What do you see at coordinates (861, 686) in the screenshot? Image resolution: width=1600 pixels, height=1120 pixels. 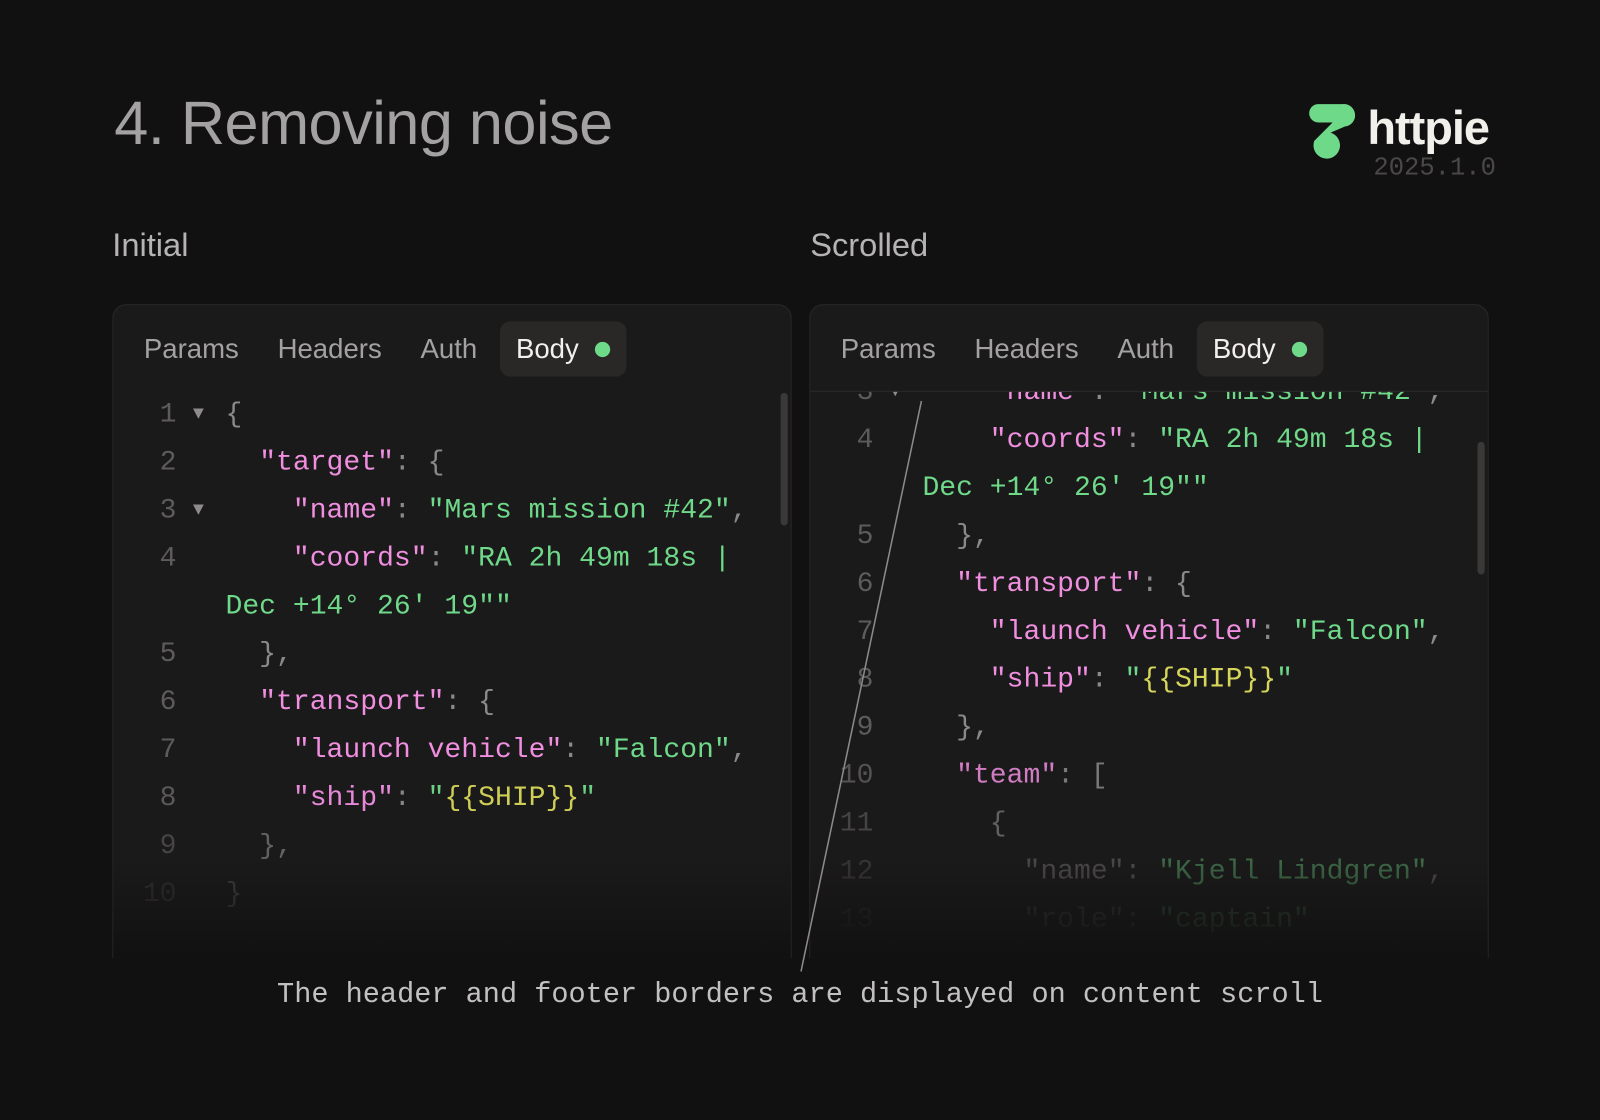 I see `annotation-line` at bounding box center [861, 686].